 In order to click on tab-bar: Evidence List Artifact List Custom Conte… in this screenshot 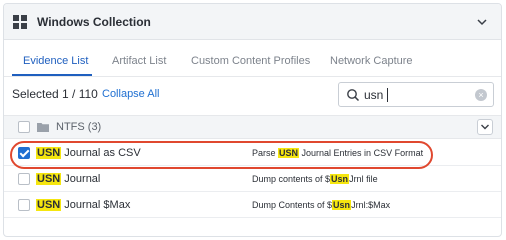, I will do `click(252, 59)`.